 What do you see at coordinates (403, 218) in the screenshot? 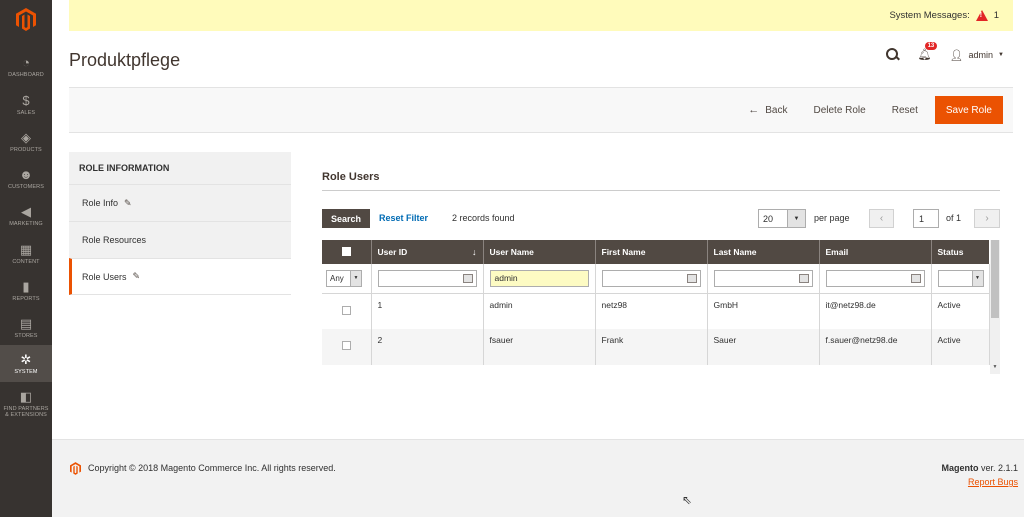
I see `reset-filter-link: Reset Filter` at bounding box center [403, 218].